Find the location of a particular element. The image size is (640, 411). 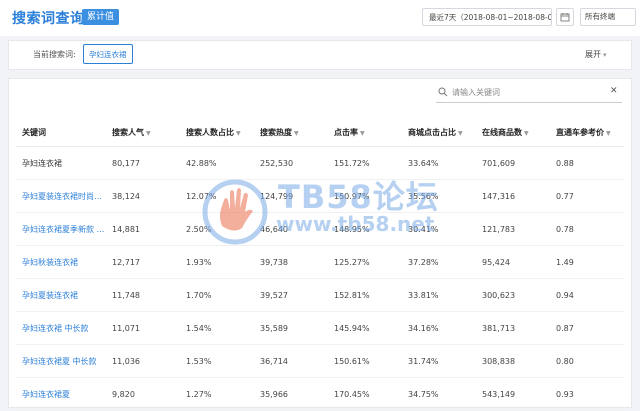

column-header: 商城点击占比 ▼ is located at coordinates (439, 132).